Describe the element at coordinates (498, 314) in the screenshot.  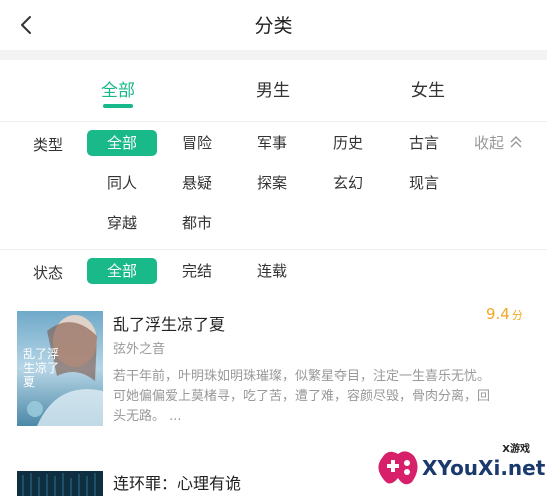
I see `score-value: 9.4` at that location.